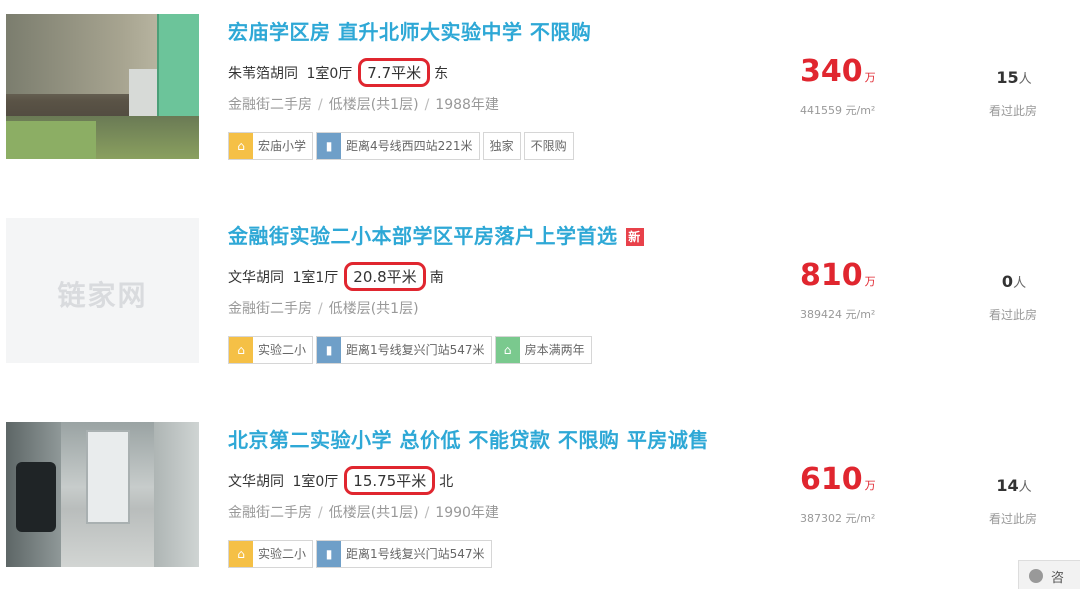  Describe the element at coordinates (467, 105) in the screenshot. I see `build-year: 1988年建` at that location.